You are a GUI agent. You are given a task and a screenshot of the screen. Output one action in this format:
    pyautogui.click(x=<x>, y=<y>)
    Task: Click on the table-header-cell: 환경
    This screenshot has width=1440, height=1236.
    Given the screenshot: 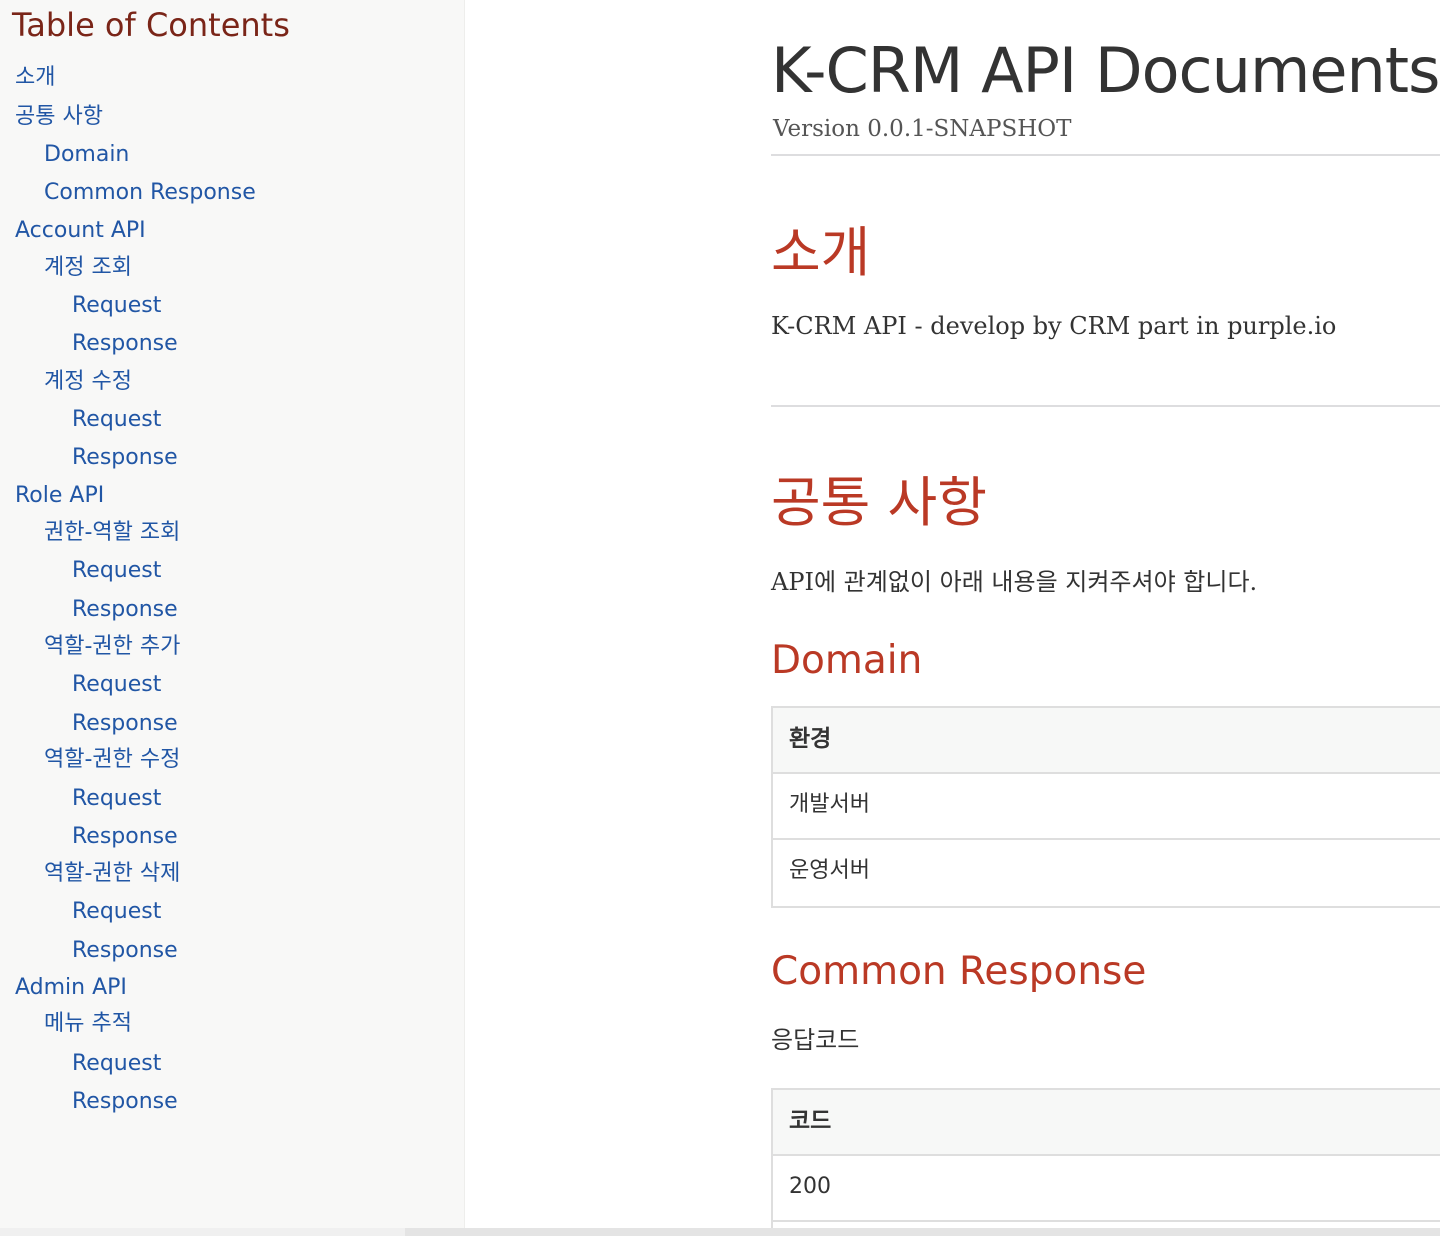 What is the action you would take?
    pyautogui.click(x=1106, y=741)
    